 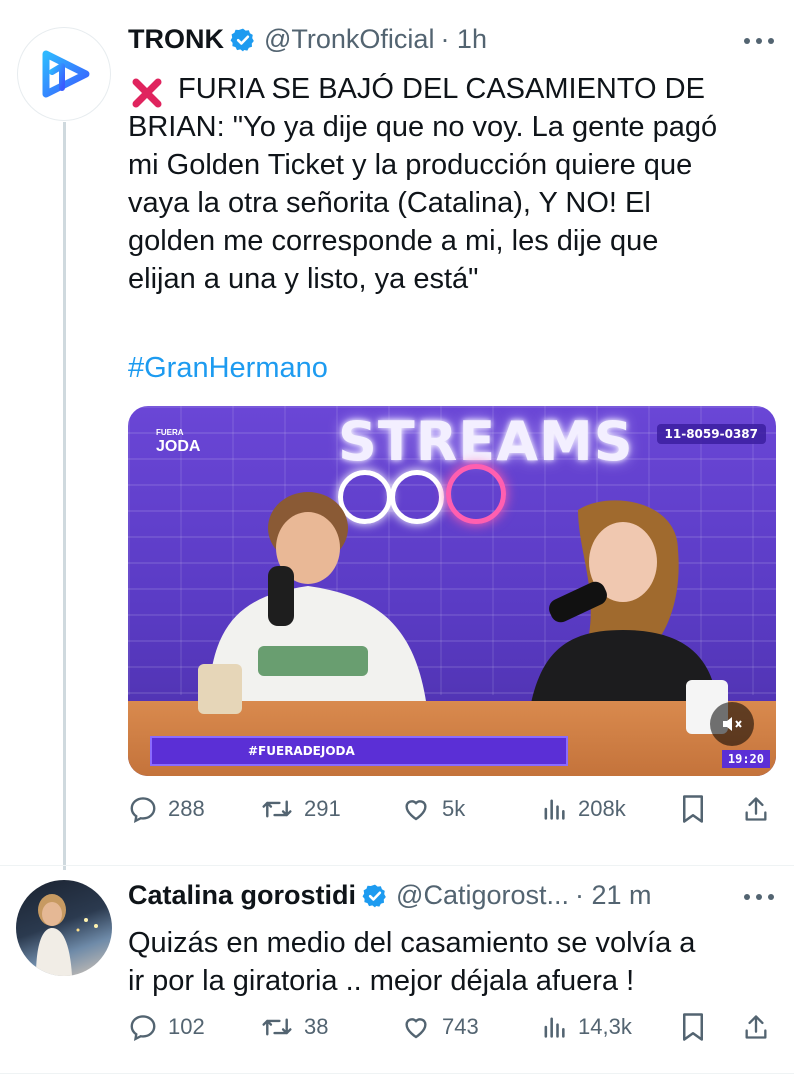 What do you see at coordinates (178, 441) in the screenshot?
I see `fuera-de-joda-logo: FUERA JODA` at bounding box center [178, 441].